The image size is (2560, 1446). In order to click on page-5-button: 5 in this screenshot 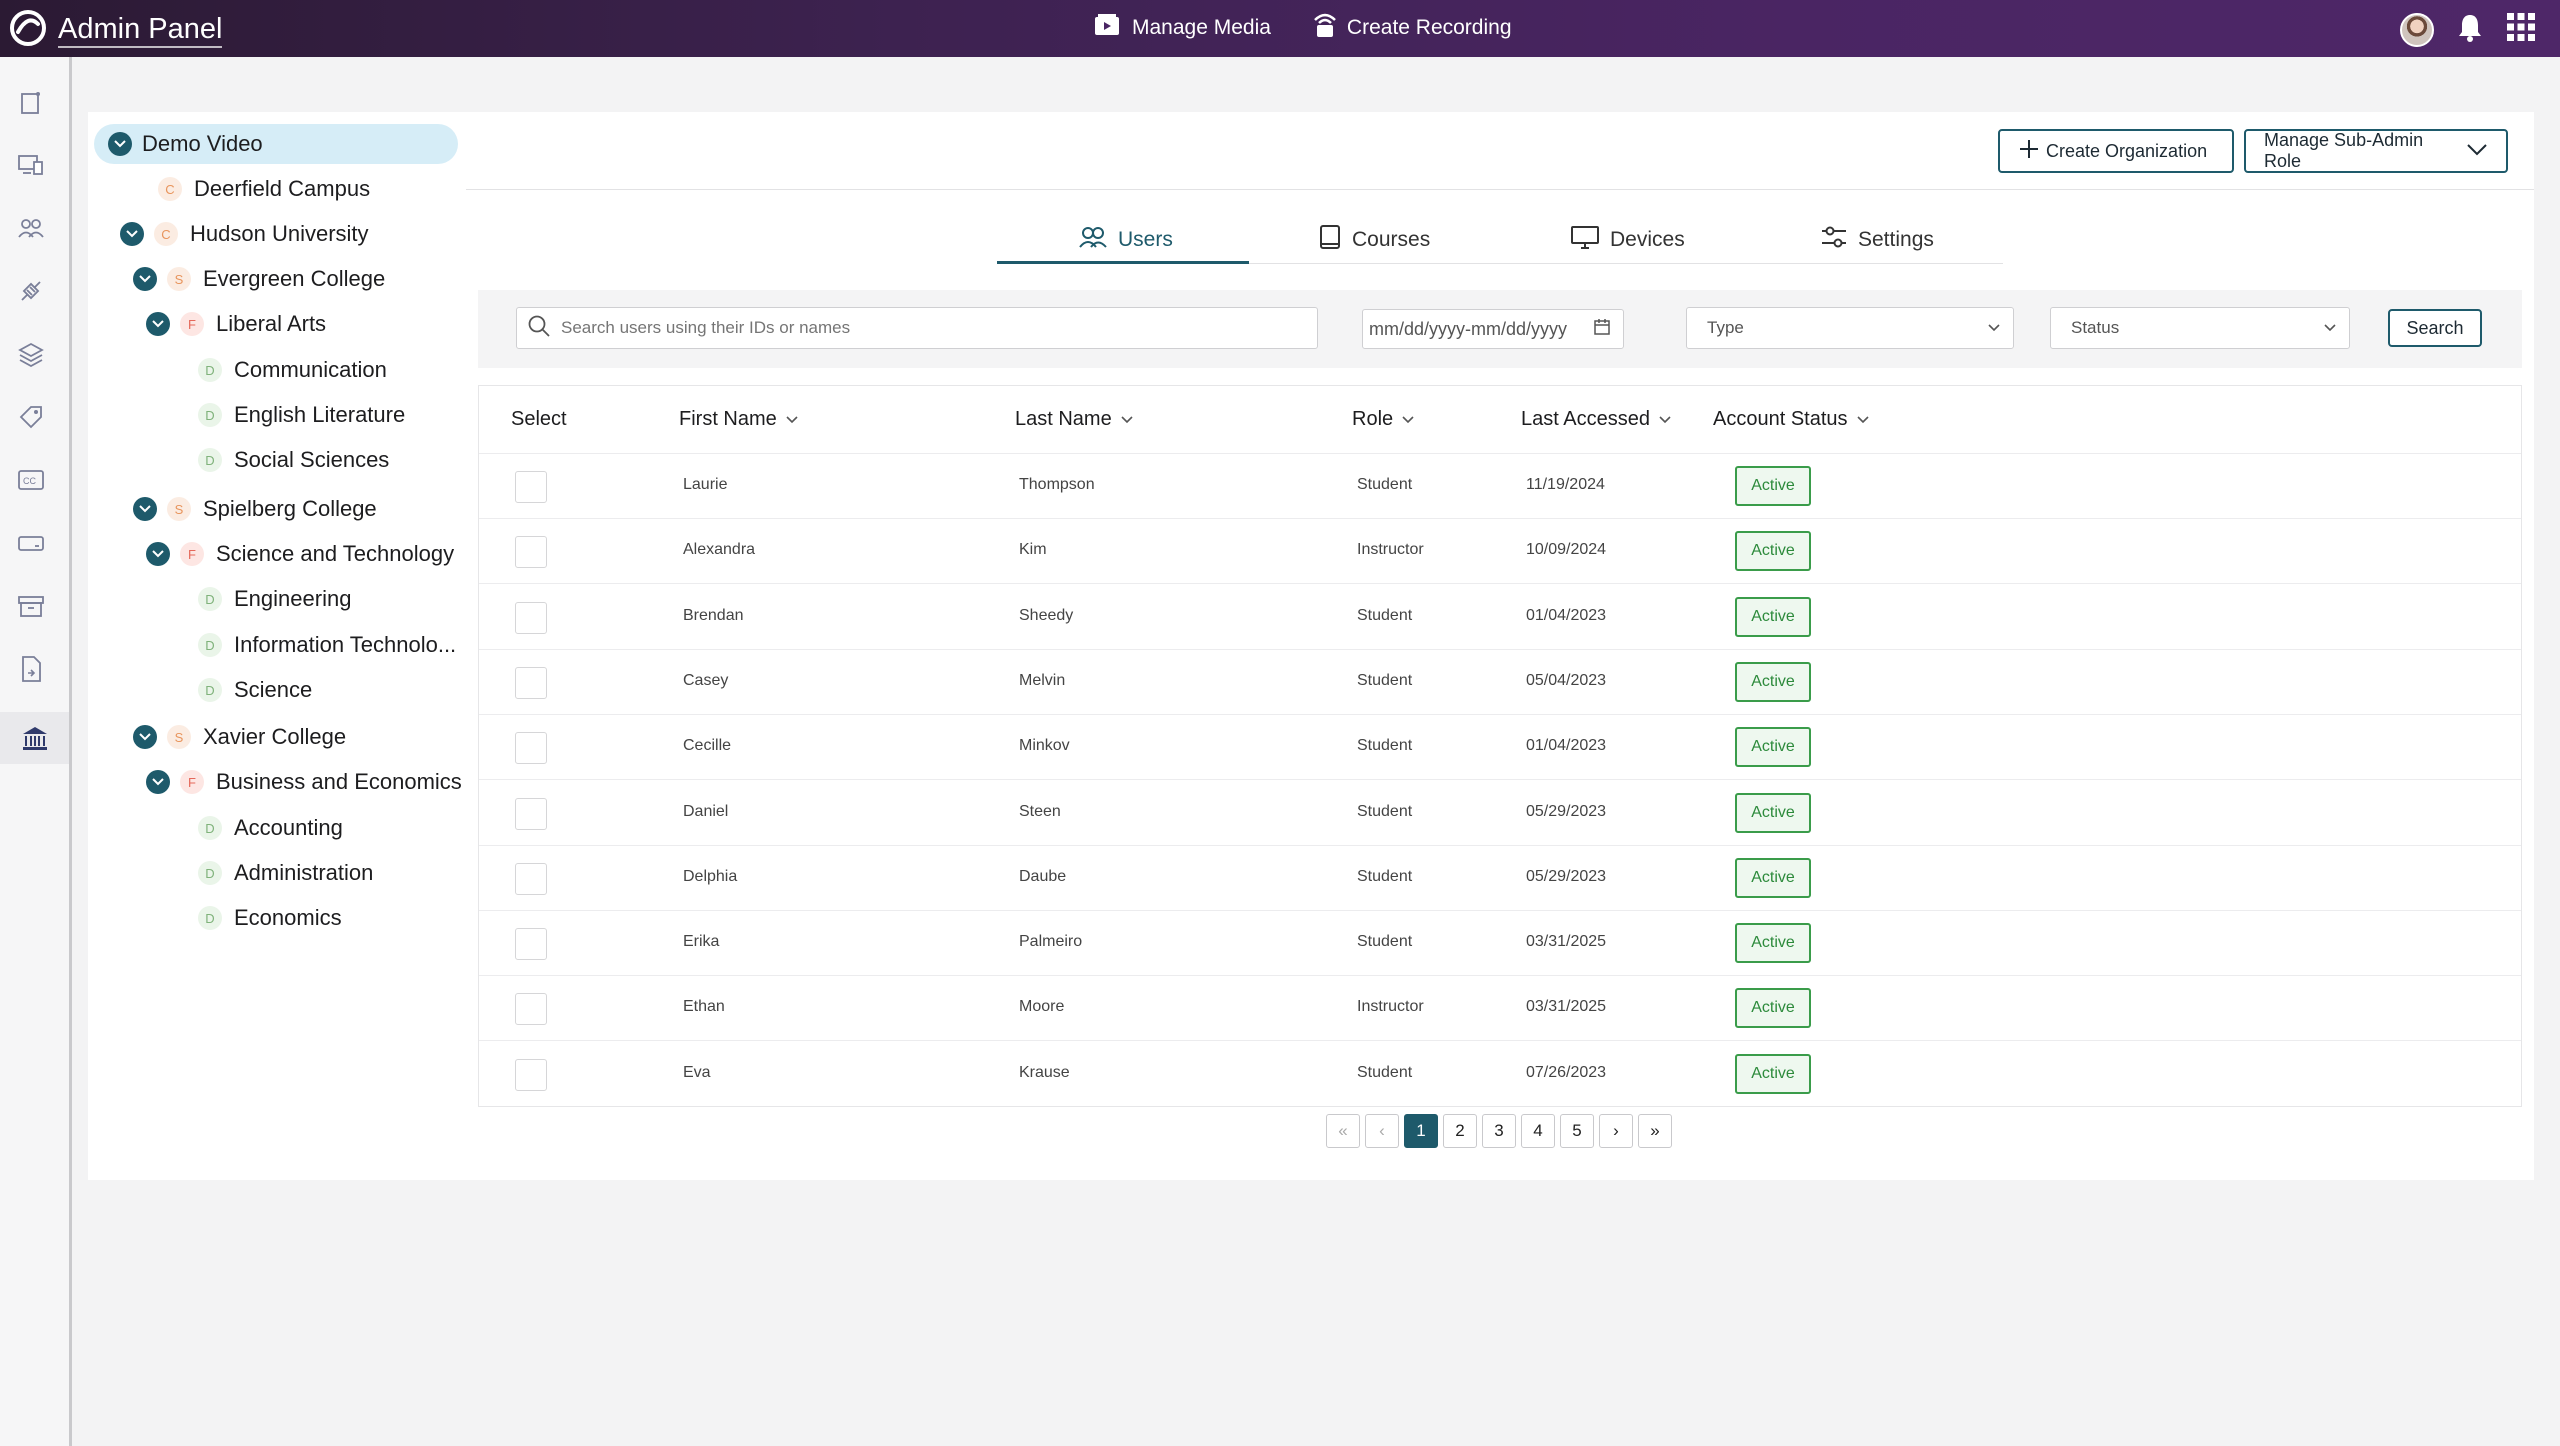, I will do `click(1577, 1131)`.